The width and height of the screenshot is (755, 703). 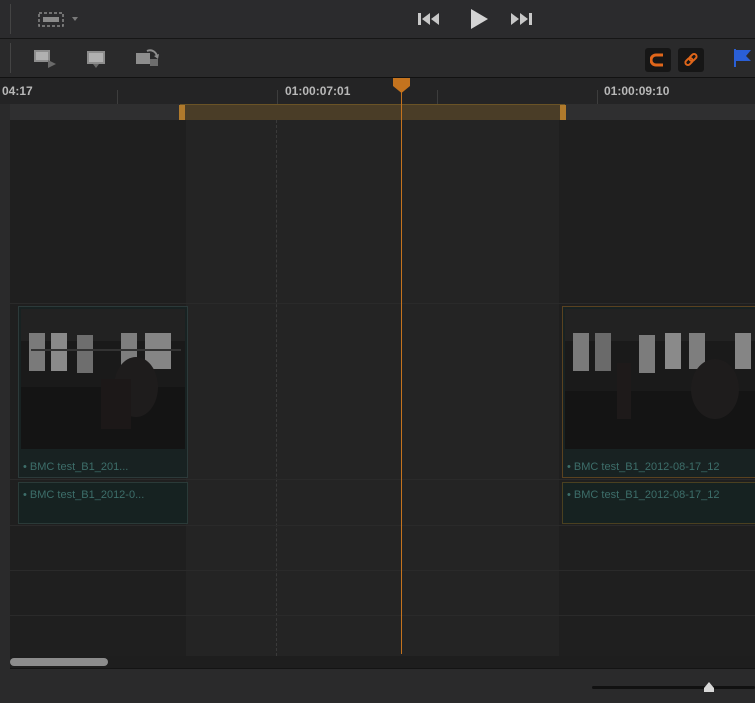 What do you see at coordinates (658, 503) in the screenshot?
I see `audio-clip: • BMC test_B1_2012-08-17_12` at bounding box center [658, 503].